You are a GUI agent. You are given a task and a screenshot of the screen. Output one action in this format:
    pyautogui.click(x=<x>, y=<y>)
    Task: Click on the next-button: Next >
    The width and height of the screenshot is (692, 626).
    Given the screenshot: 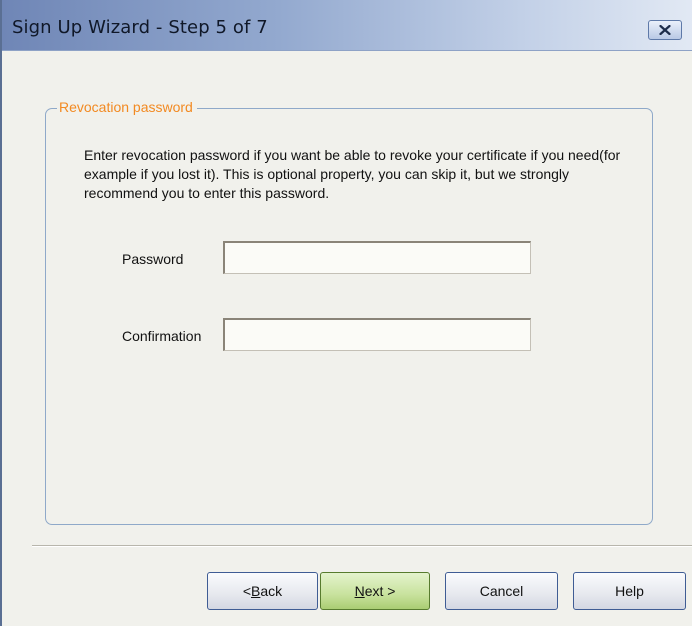 What is the action you would take?
    pyautogui.click(x=375, y=591)
    